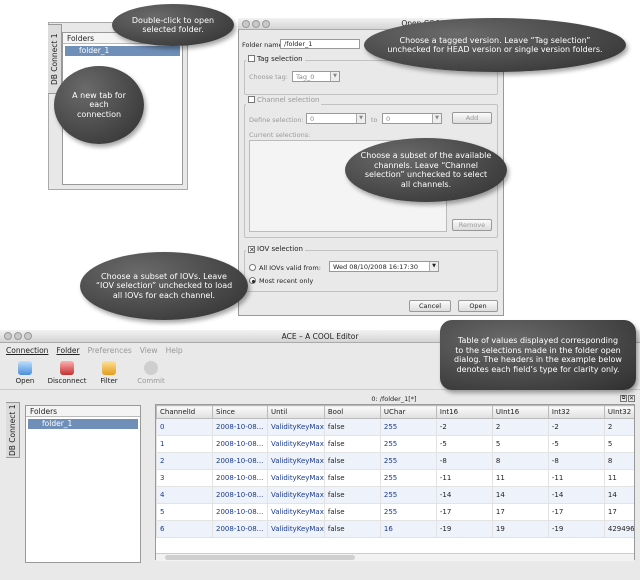  Describe the element at coordinates (316, 76) in the screenshot. I see `choose-tag-combo: Tag_0 ▼` at that location.